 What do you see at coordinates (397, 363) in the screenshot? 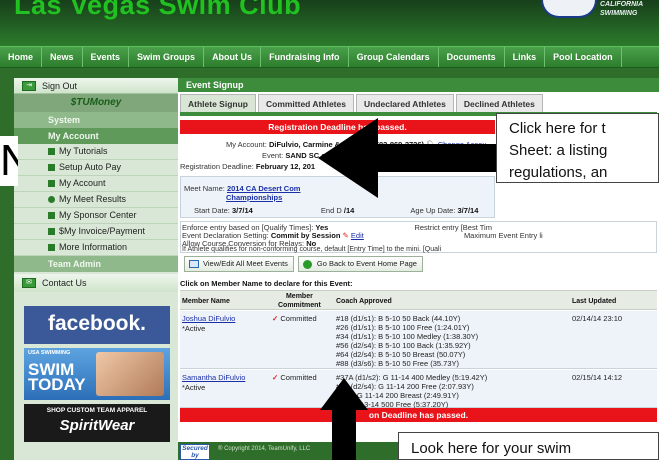
I see `event-entry: #88 (d3/s6): B 5-10 50 Free (35.73Y)` at bounding box center [397, 363].